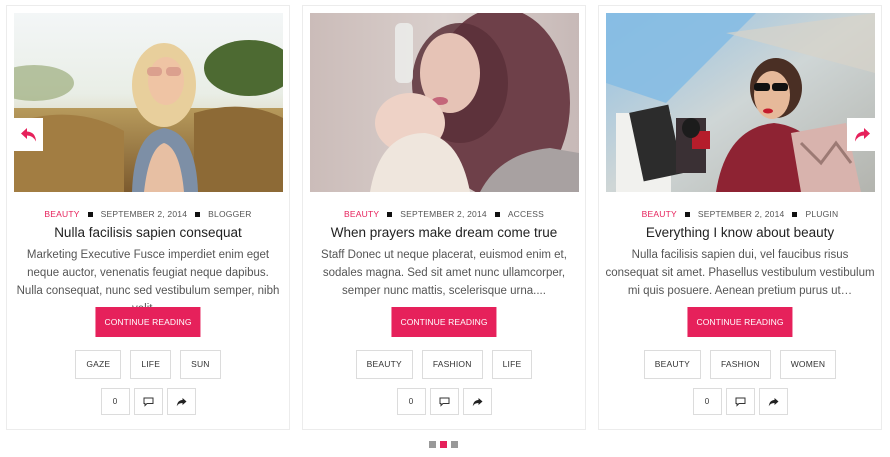  Describe the element at coordinates (200, 364) in the screenshot. I see `tag-link: SUN` at that location.